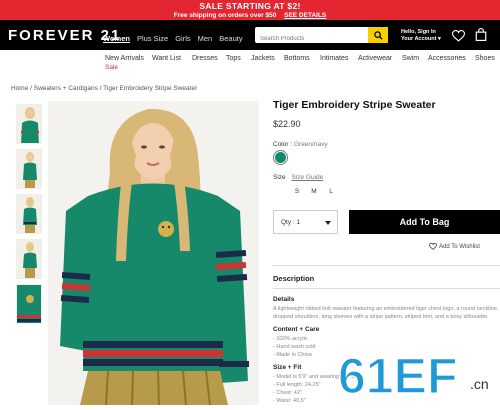  What do you see at coordinates (166, 58) in the screenshot?
I see `subnav-want-list: Want List` at bounding box center [166, 58].